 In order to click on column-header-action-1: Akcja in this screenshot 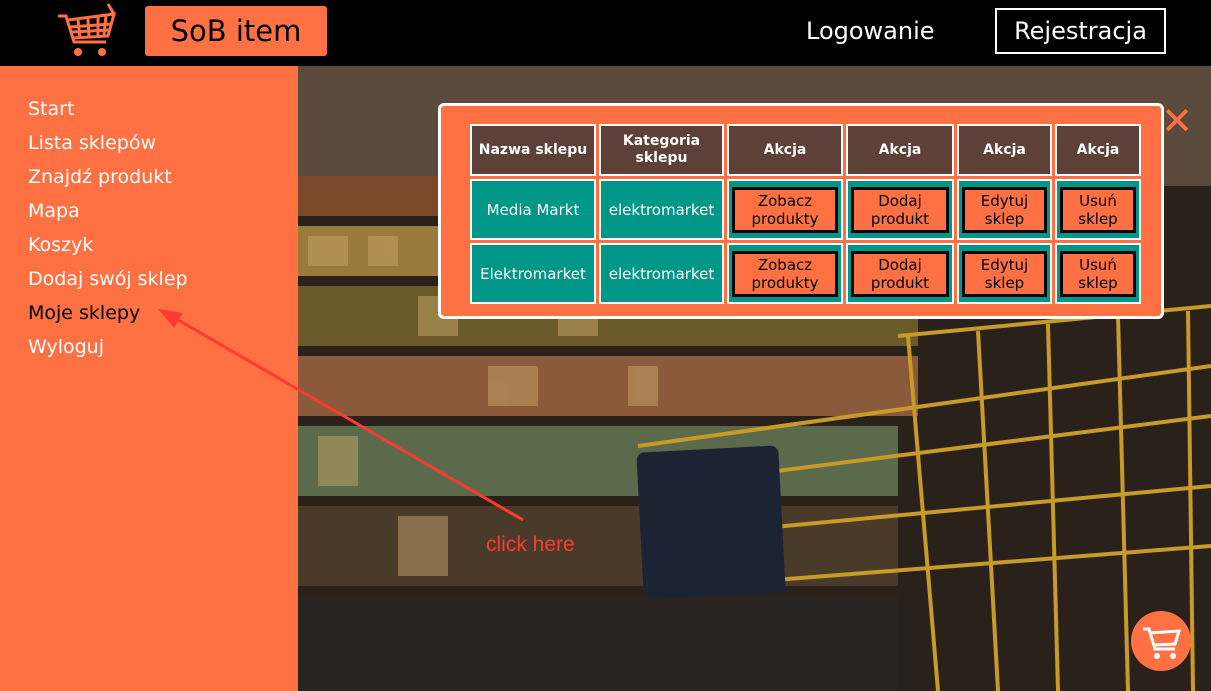, I will do `click(785, 150)`.